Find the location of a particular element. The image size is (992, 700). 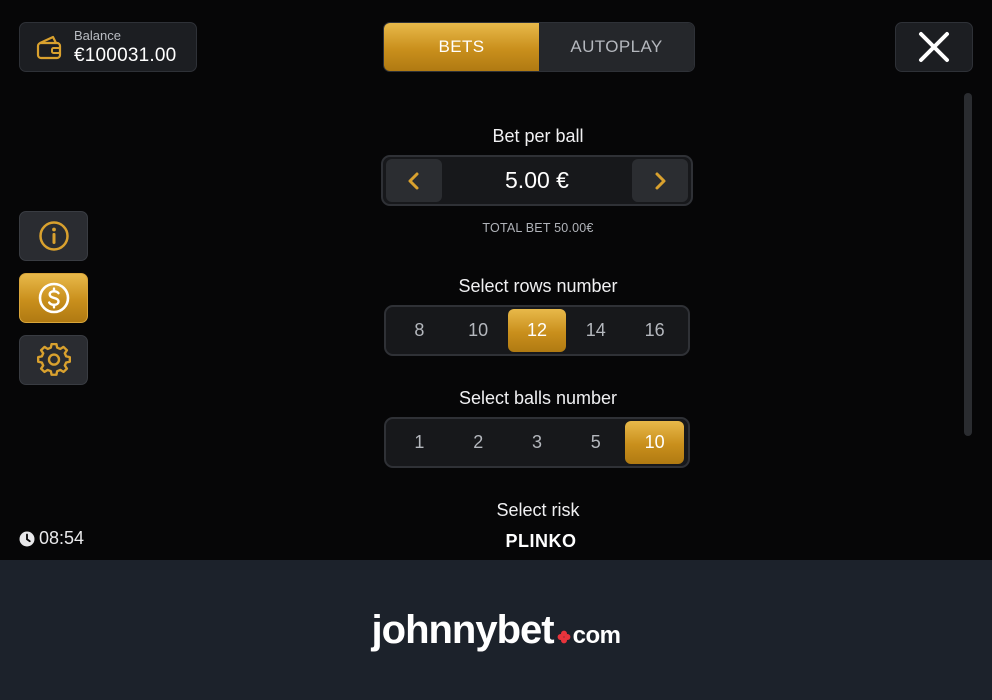

brand-logo: johnnybet com is located at coordinates (496, 630).